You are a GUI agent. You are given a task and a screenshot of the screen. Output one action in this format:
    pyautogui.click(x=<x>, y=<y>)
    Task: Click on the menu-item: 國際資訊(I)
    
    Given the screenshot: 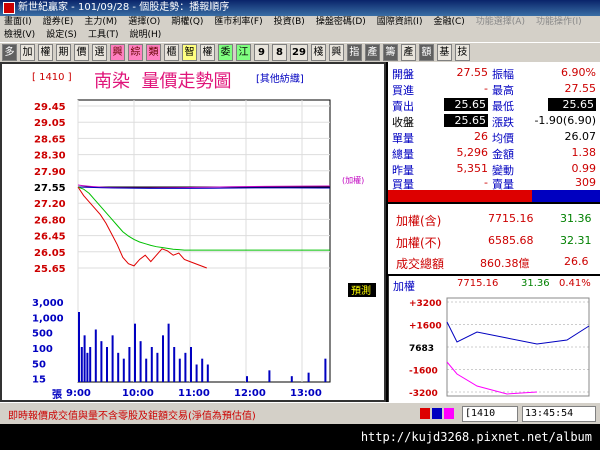 What is the action you would take?
    pyautogui.click(x=400, y=22)
    